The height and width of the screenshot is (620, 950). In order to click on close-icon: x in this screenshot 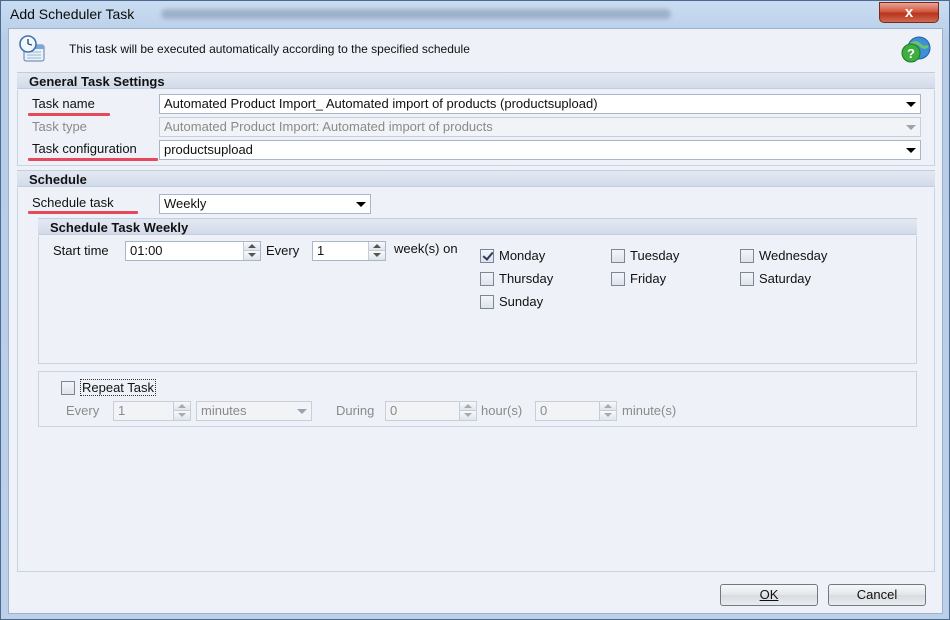, I will do `click(909, 12)`.